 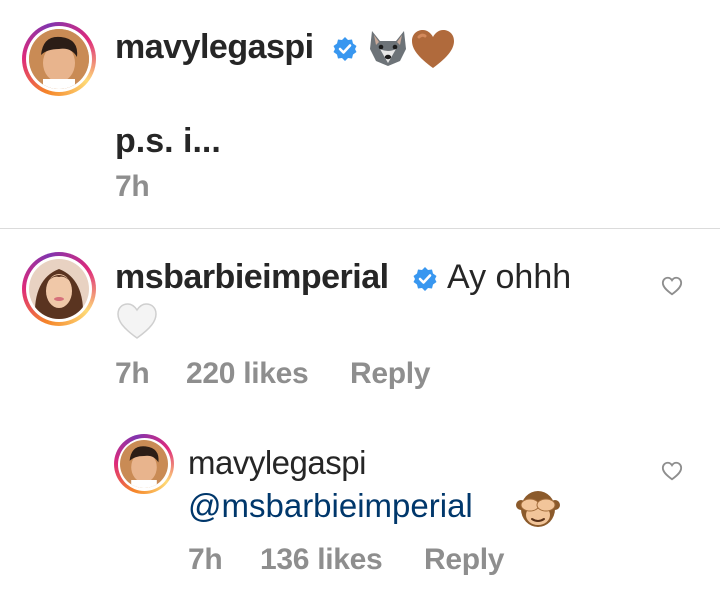 What do you see at coordinates (132, 373) in the screenshot?
I see `comment-timestamp: 7h` at bounding box center [132, 373].